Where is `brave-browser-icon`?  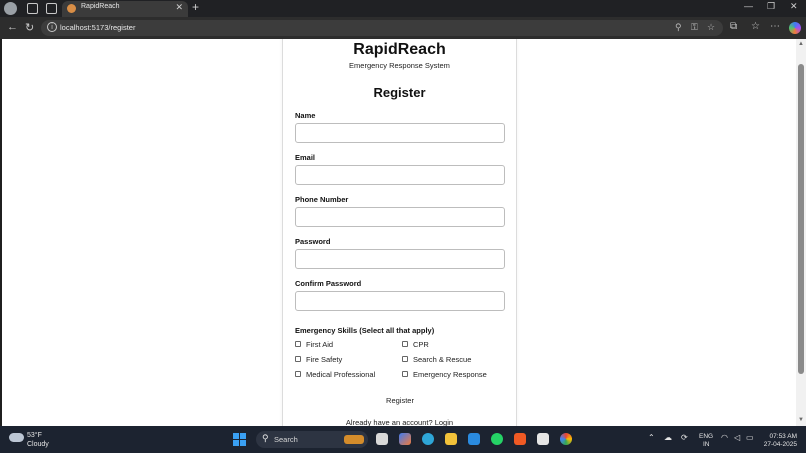
brave-browser-icon is located at coordinates (520, 439).